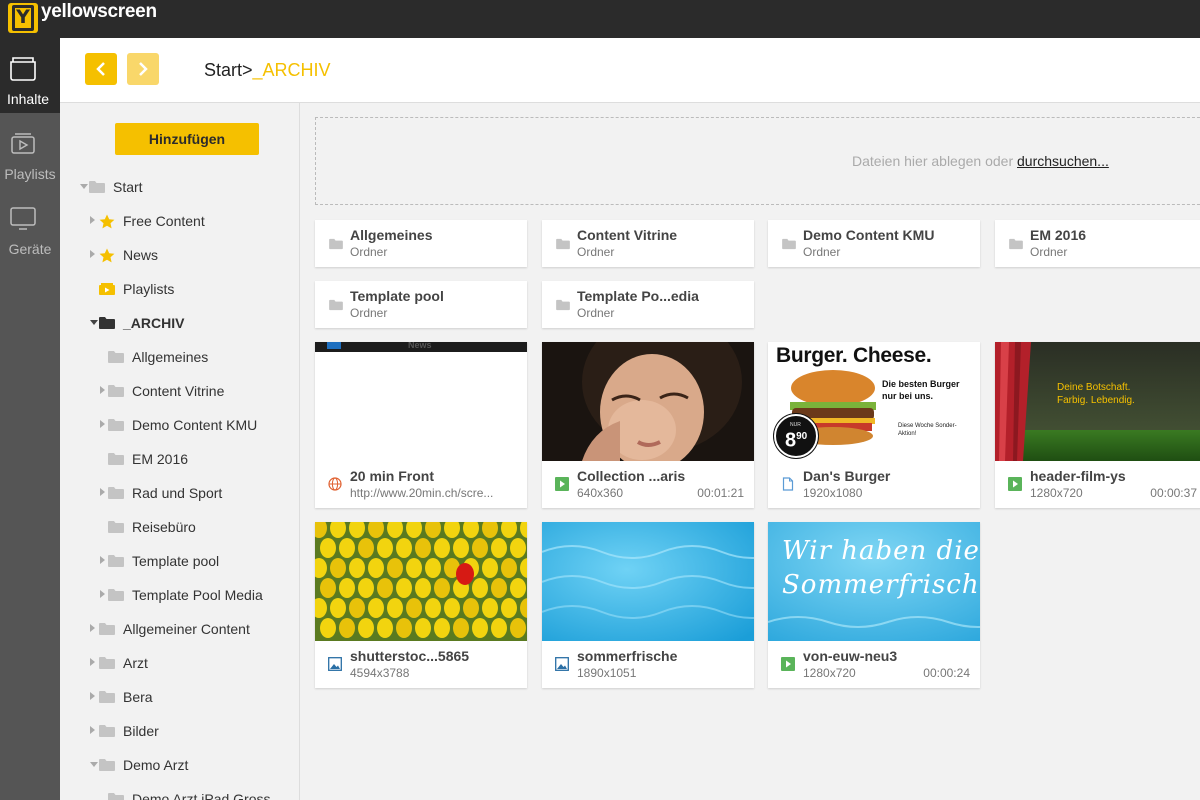 This screenshot has width=1200, height=800. Describe the element at coordinates (397, 296) in the screenshot. I see `folder-name: Template pool` at that location.